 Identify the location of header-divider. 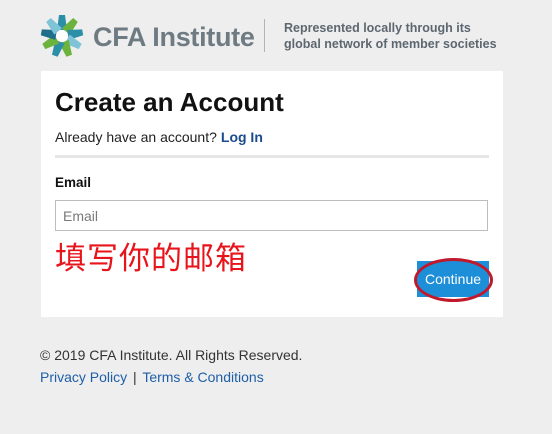
(264, 35).